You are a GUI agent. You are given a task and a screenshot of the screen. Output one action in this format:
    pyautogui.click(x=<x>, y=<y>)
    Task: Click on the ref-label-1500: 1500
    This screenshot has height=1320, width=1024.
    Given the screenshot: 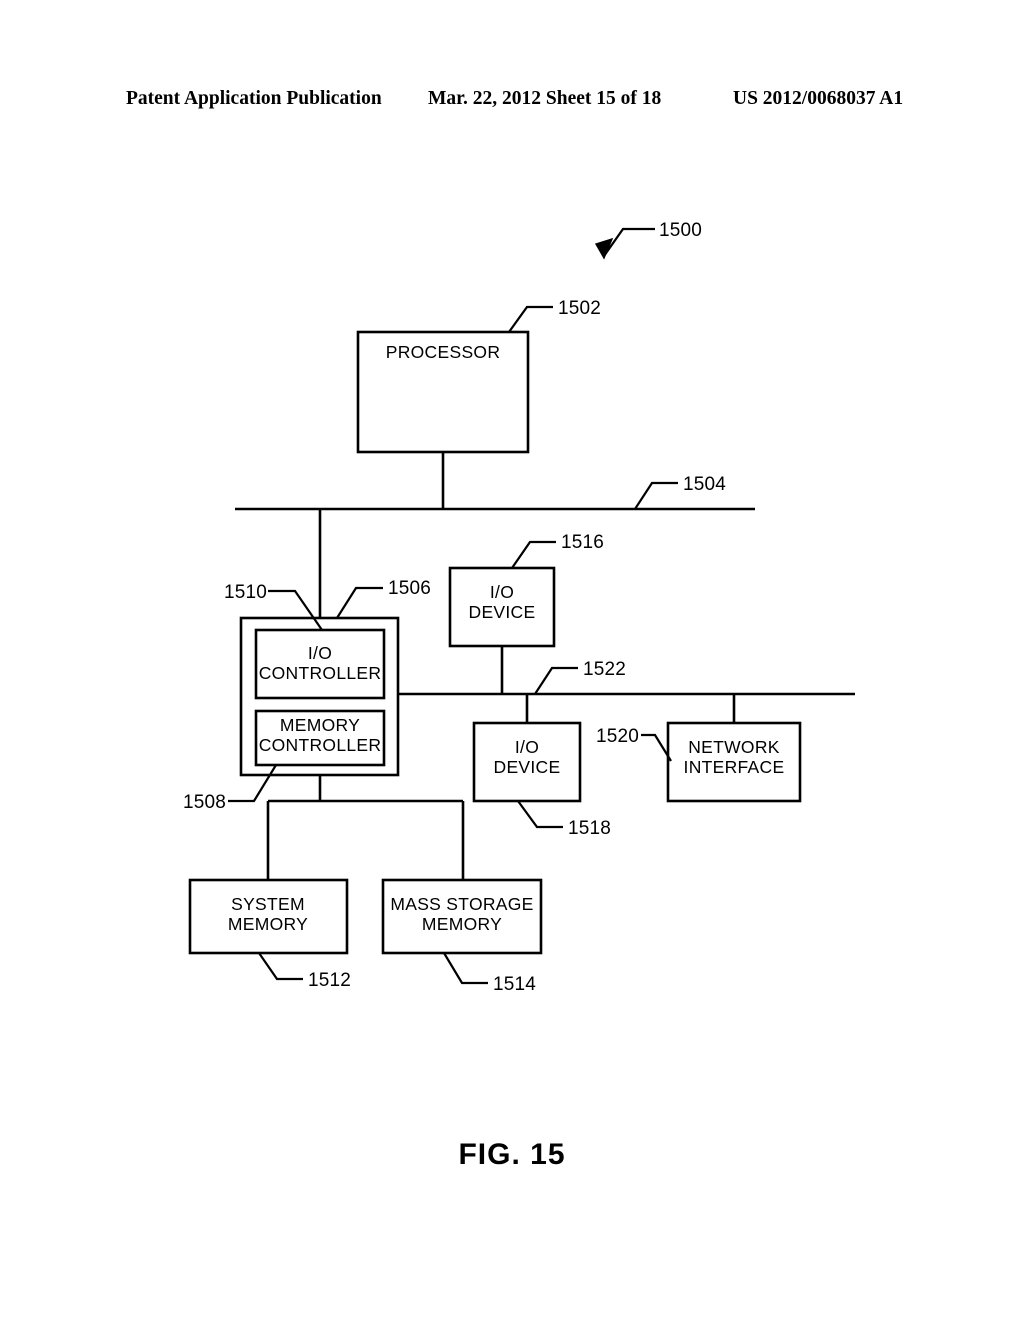 What is the action you would take?
    pyautogui.click(x=680, y=230)
    